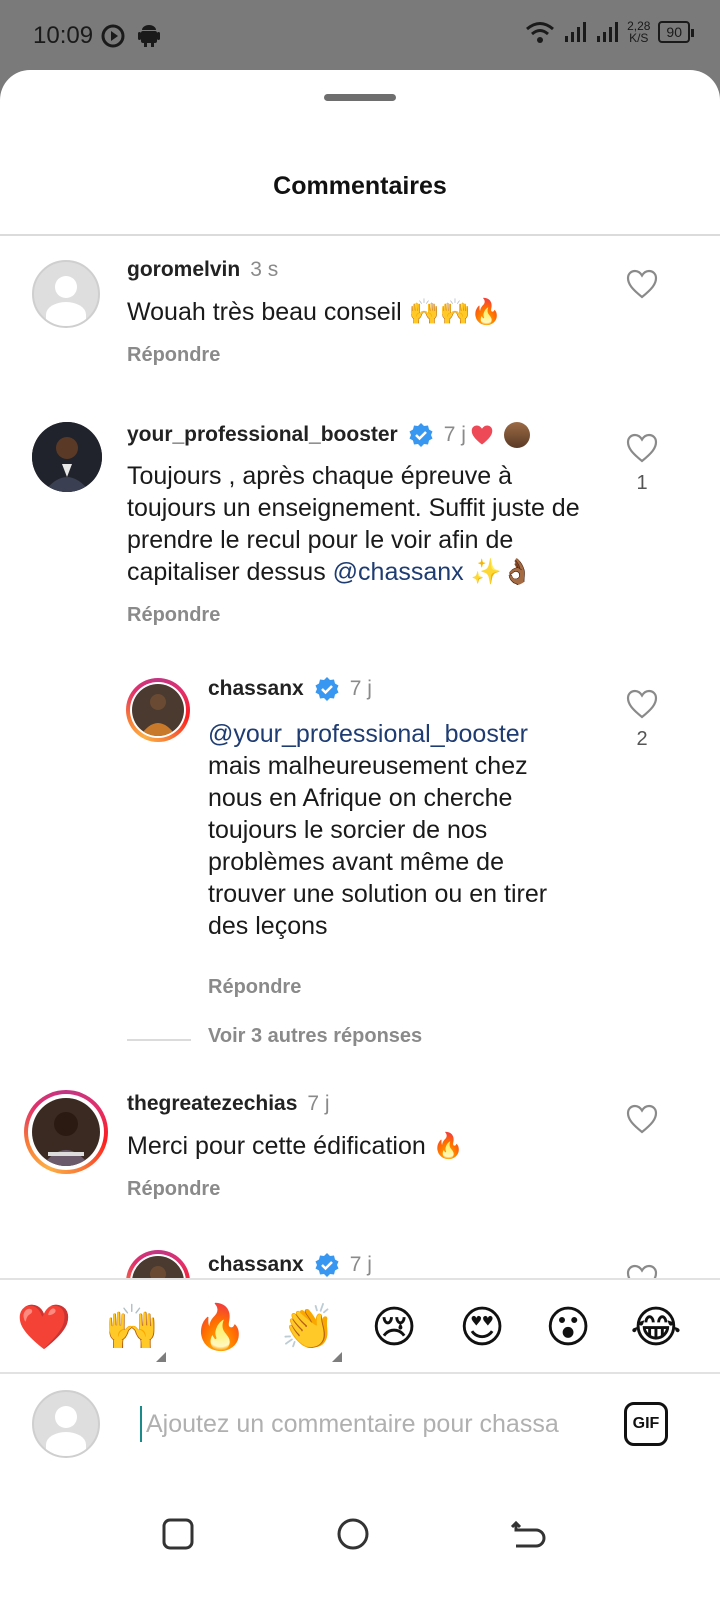 The image size is (720, 1612). What do you see at coordinates (178, 1534) in the screenshot?
I see `recents-icon` at bounding box center [178, 1534].